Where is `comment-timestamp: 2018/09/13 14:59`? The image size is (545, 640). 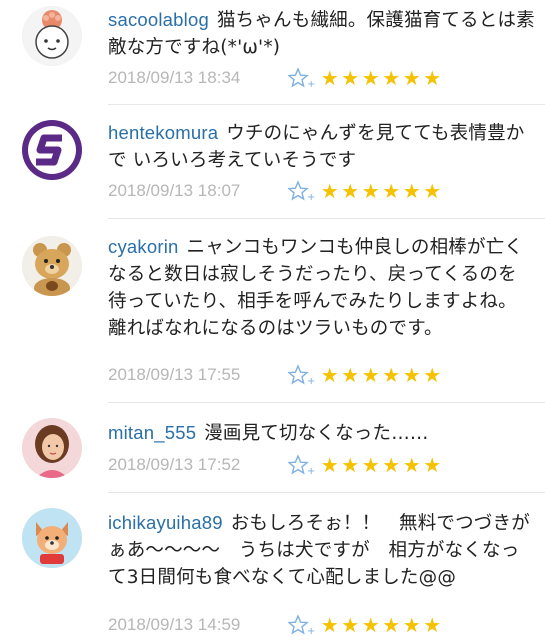
comment-timestamp: 2018/09/13 14:59 is located at coordinates (198, 625).